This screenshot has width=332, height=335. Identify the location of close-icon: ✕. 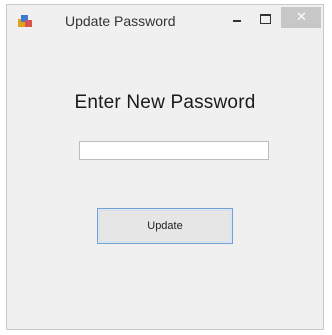
(301, 16).